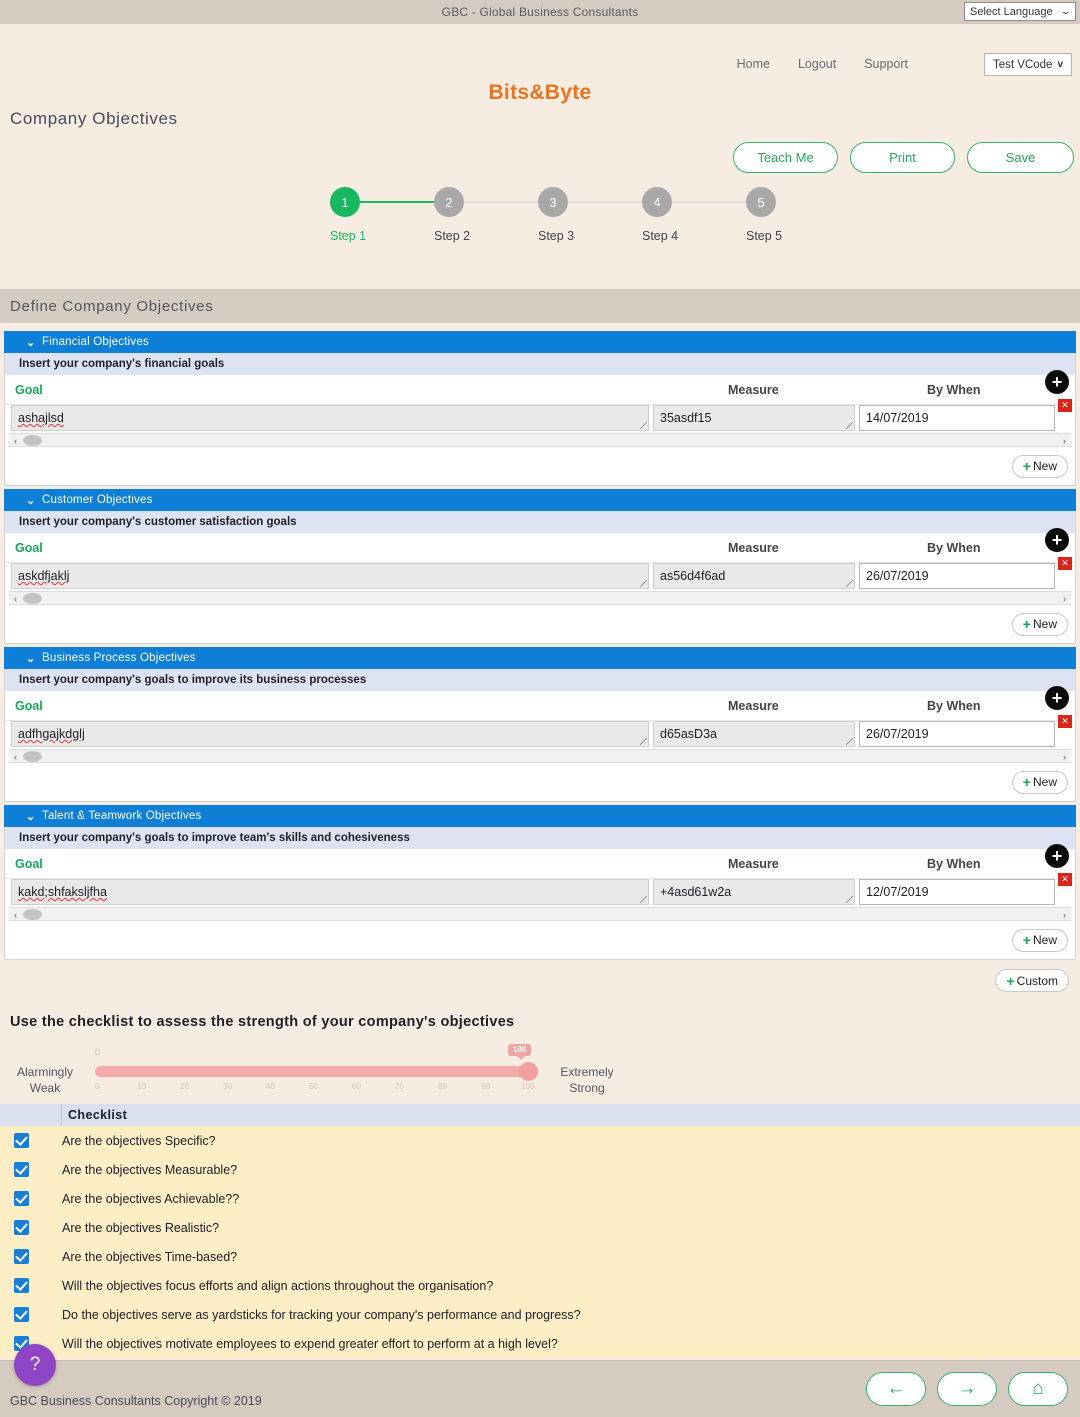 This screenshot has height=1417, width=1080. I want to click on accordion-header: ⌄ Financial Objectives, so click(540, 342).